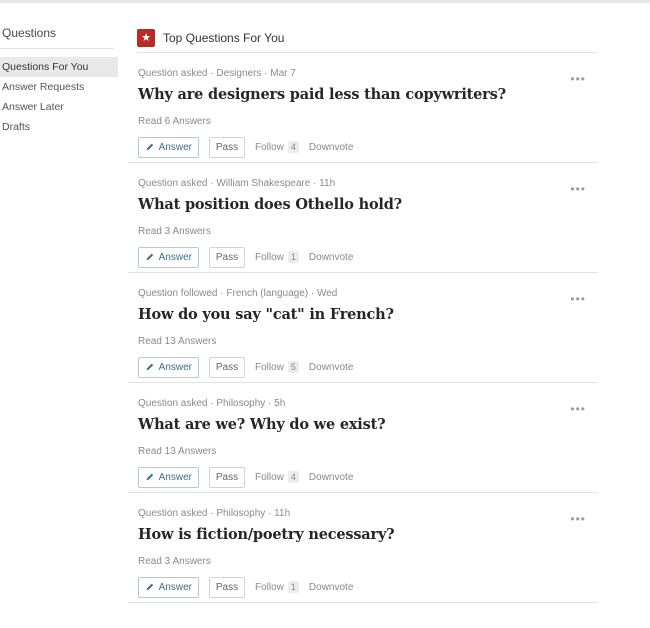  Describe the element at coordinates (59, 127) in the screenshot. I see `sidebar-item-drafts: Drafts` at that location.